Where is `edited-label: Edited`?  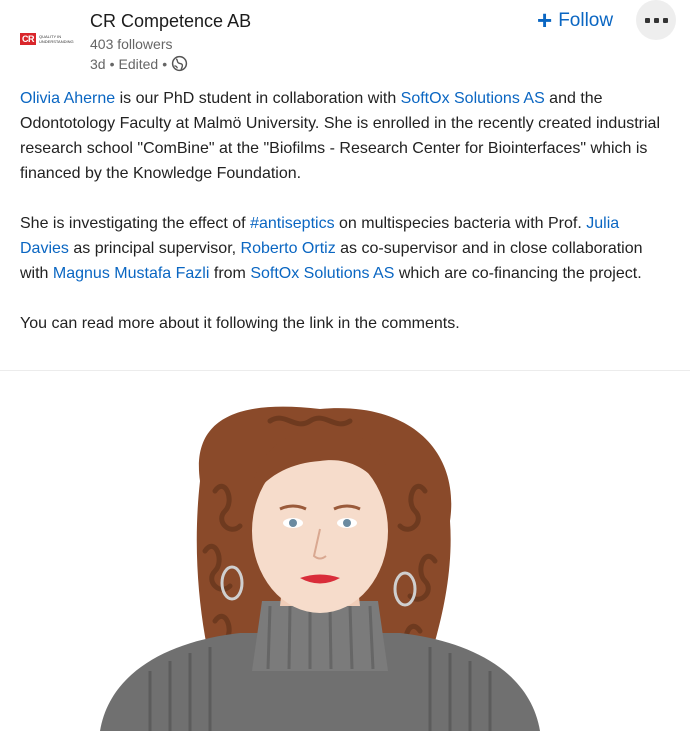 edited-label: Edited is located at coordinates (138, 63).